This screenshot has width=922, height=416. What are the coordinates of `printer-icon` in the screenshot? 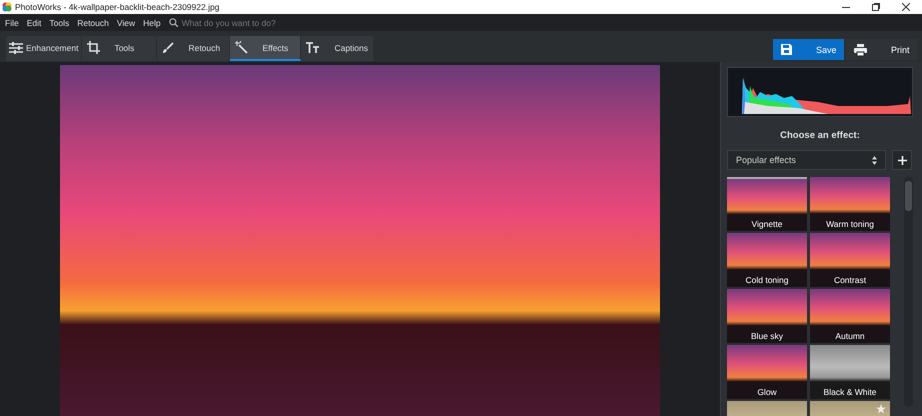 It's located at (860, 50).